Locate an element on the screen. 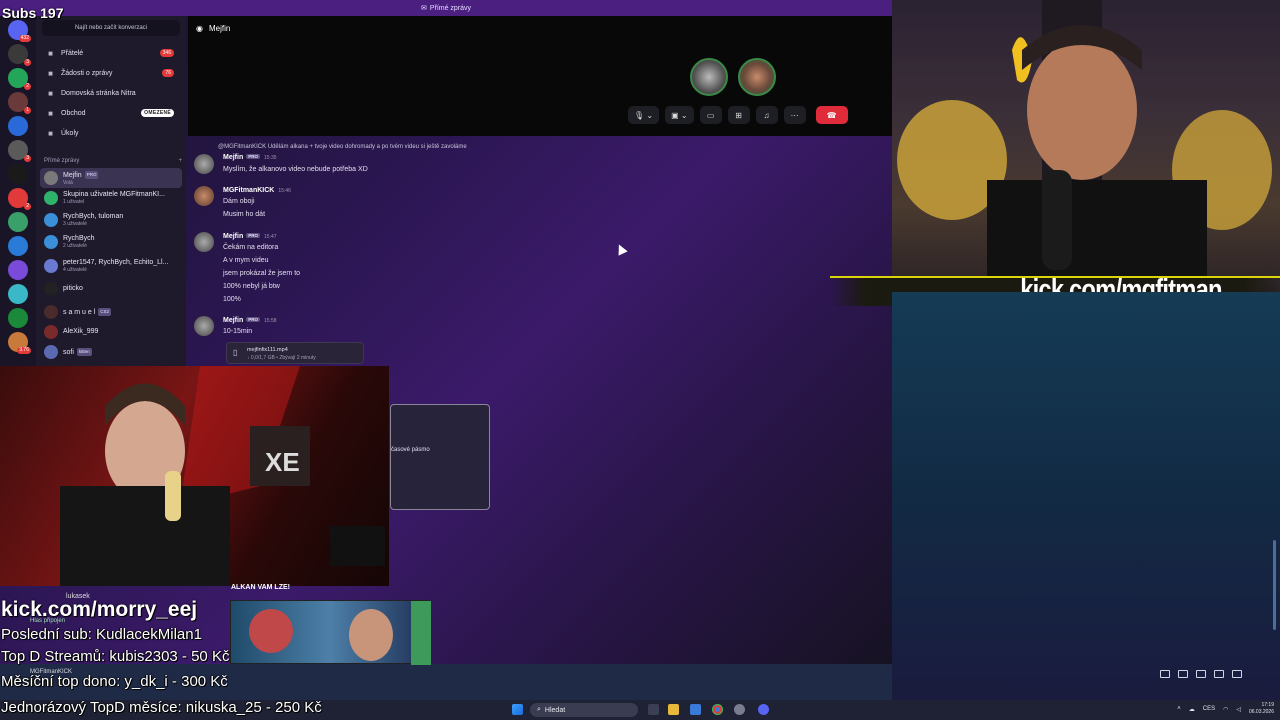 This screenshot has height=720, width=1280. volume-icon: ◁ is located at coordinates (1238, 709).